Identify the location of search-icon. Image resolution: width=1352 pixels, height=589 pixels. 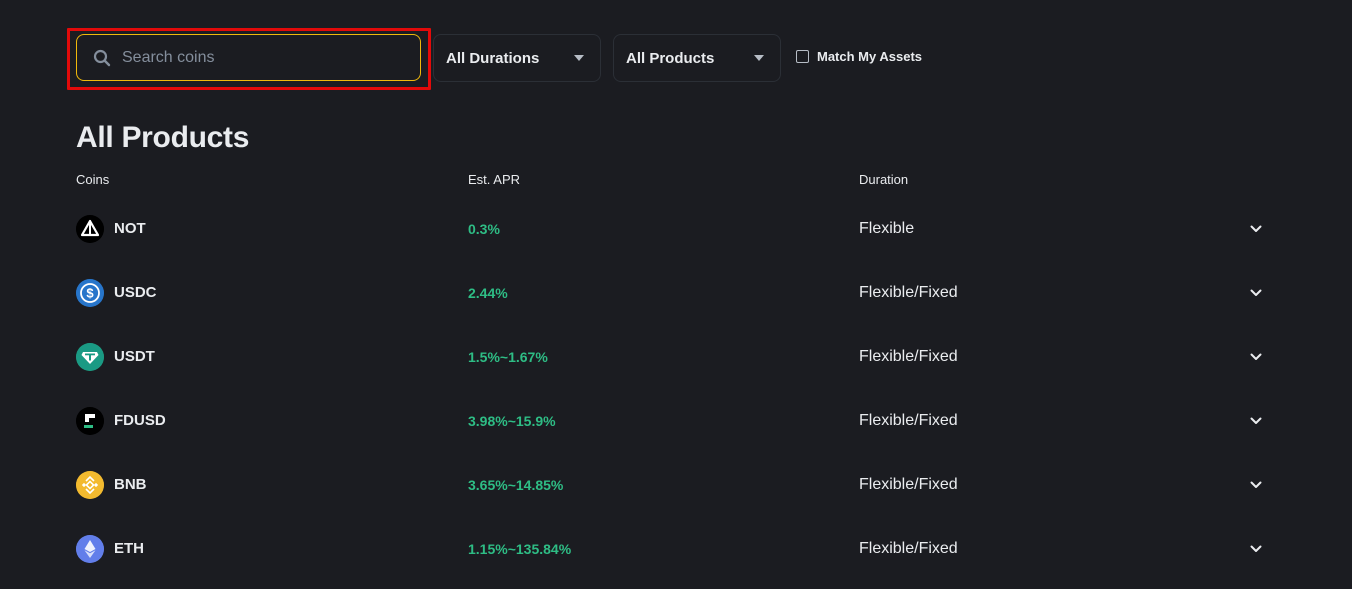
(102, 58).